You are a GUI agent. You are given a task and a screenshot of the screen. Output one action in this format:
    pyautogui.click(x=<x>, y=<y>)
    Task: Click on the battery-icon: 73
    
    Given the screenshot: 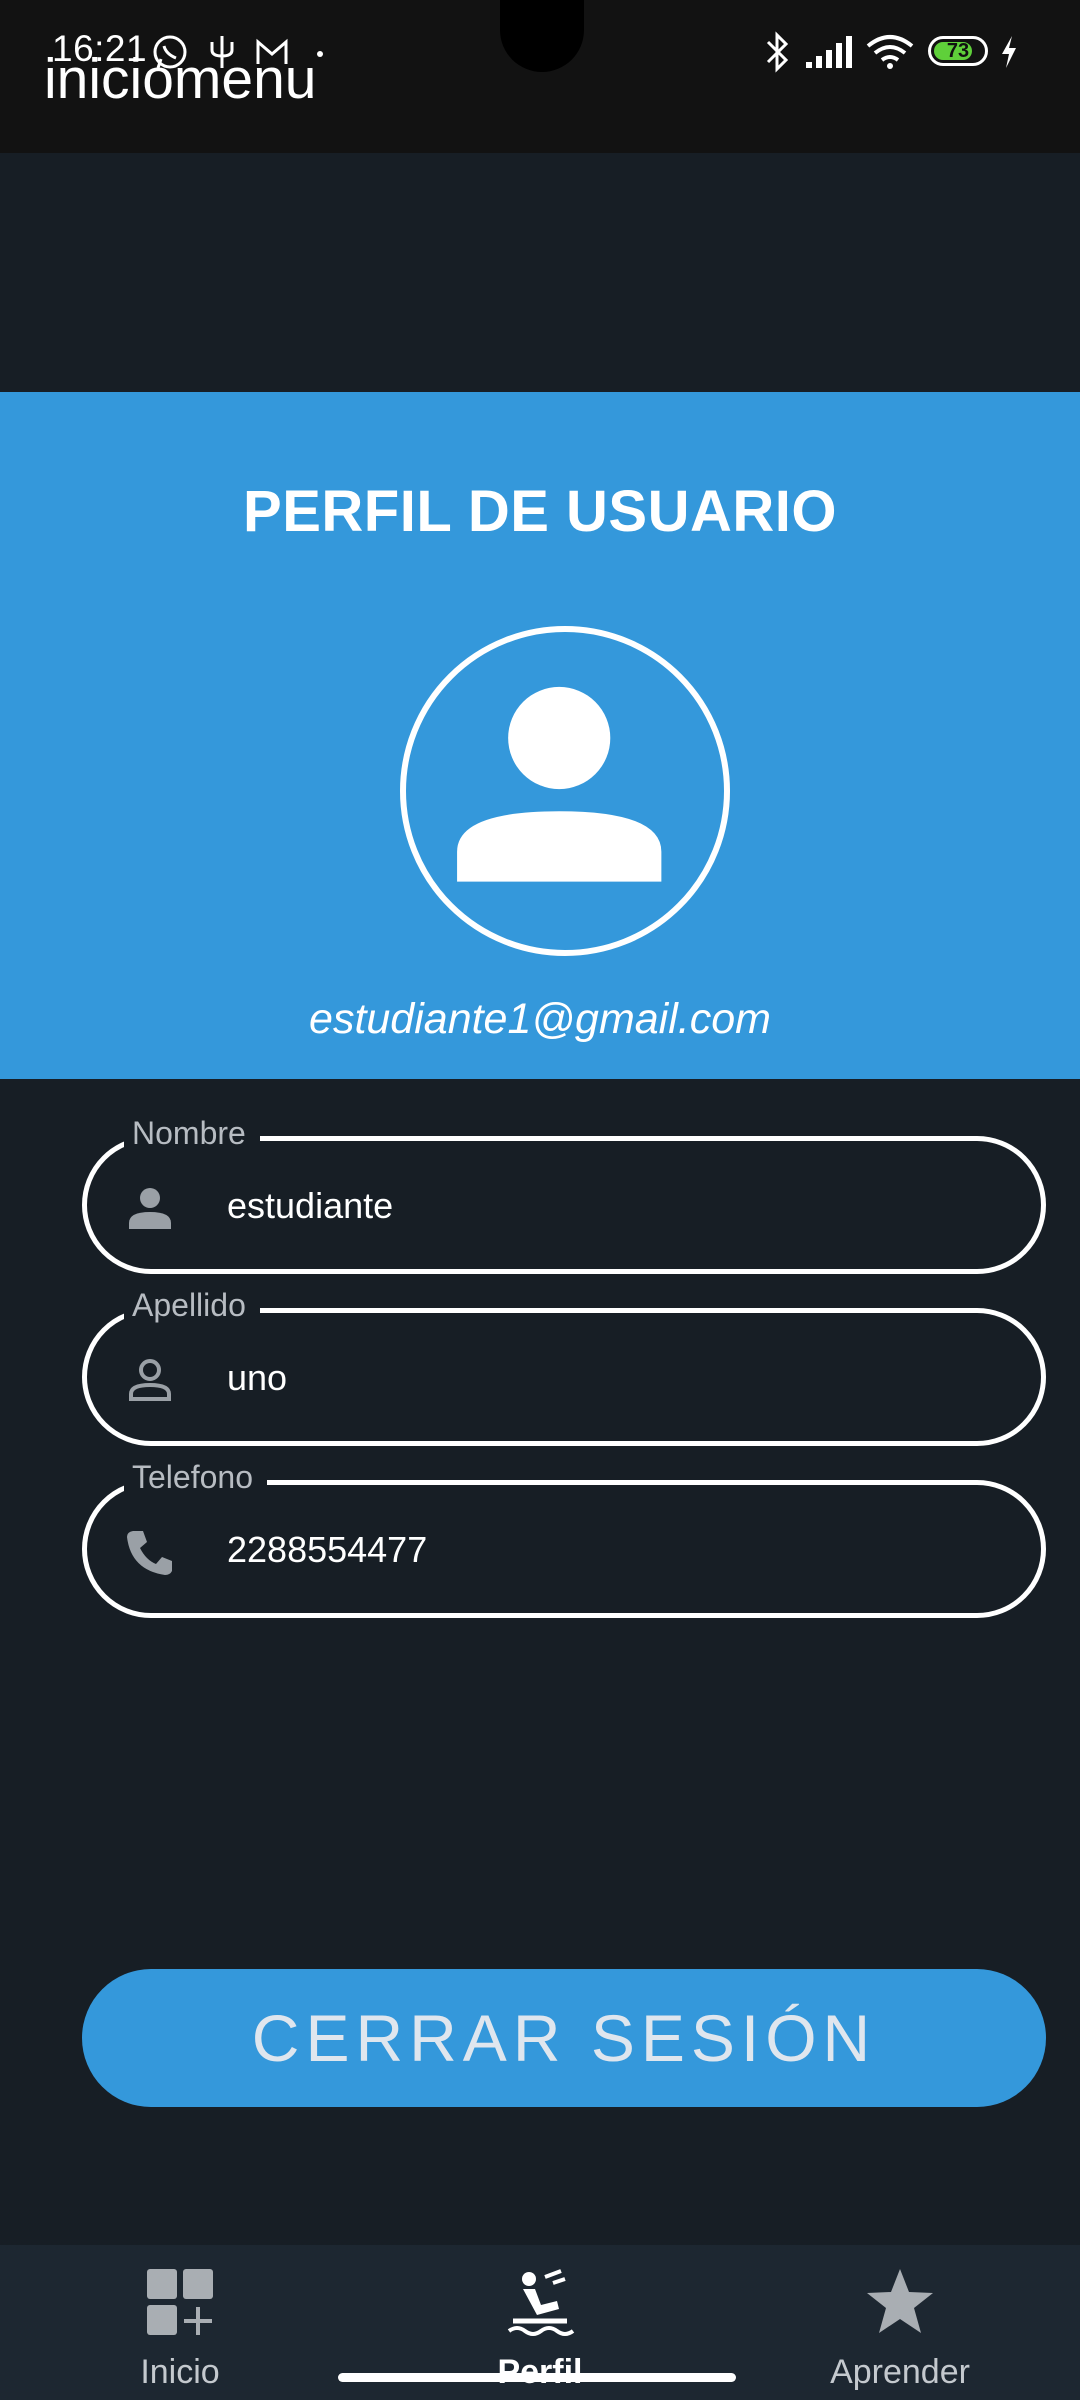 What is the action you would take?
    pyautogui.click(x=958, y=51)
    